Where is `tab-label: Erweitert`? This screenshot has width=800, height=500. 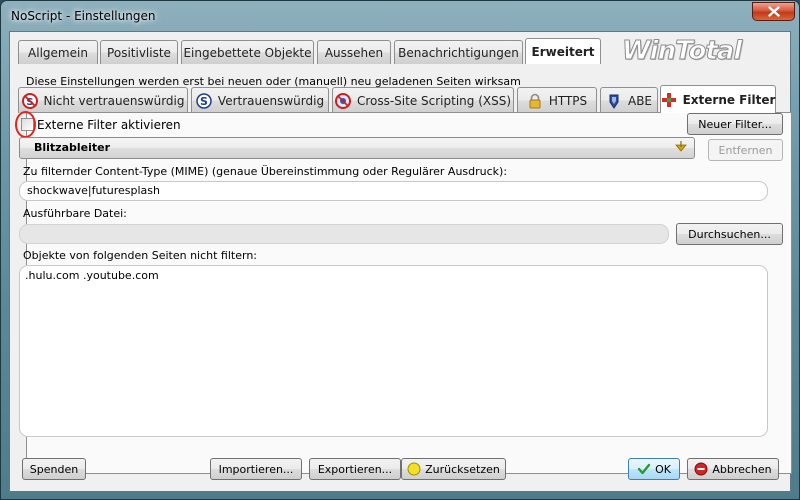
tab-label: Erweitert is located at coordinates (563, 51).